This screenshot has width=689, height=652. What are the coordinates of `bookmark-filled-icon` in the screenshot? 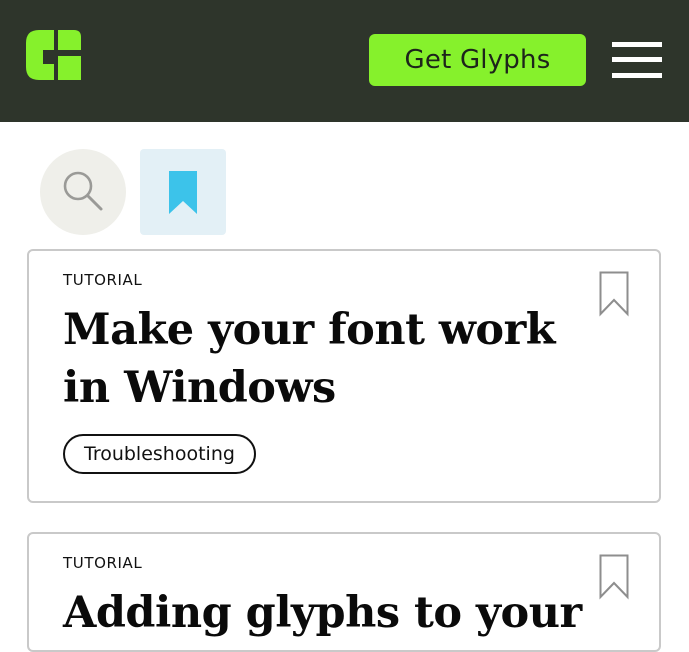 It's located at (183, 192).